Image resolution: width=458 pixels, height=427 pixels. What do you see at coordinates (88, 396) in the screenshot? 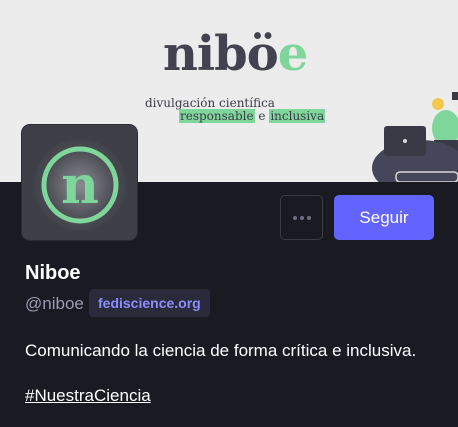
I see `hashtag-link: #NuestraCiencia` at bounding box center [88, 396].